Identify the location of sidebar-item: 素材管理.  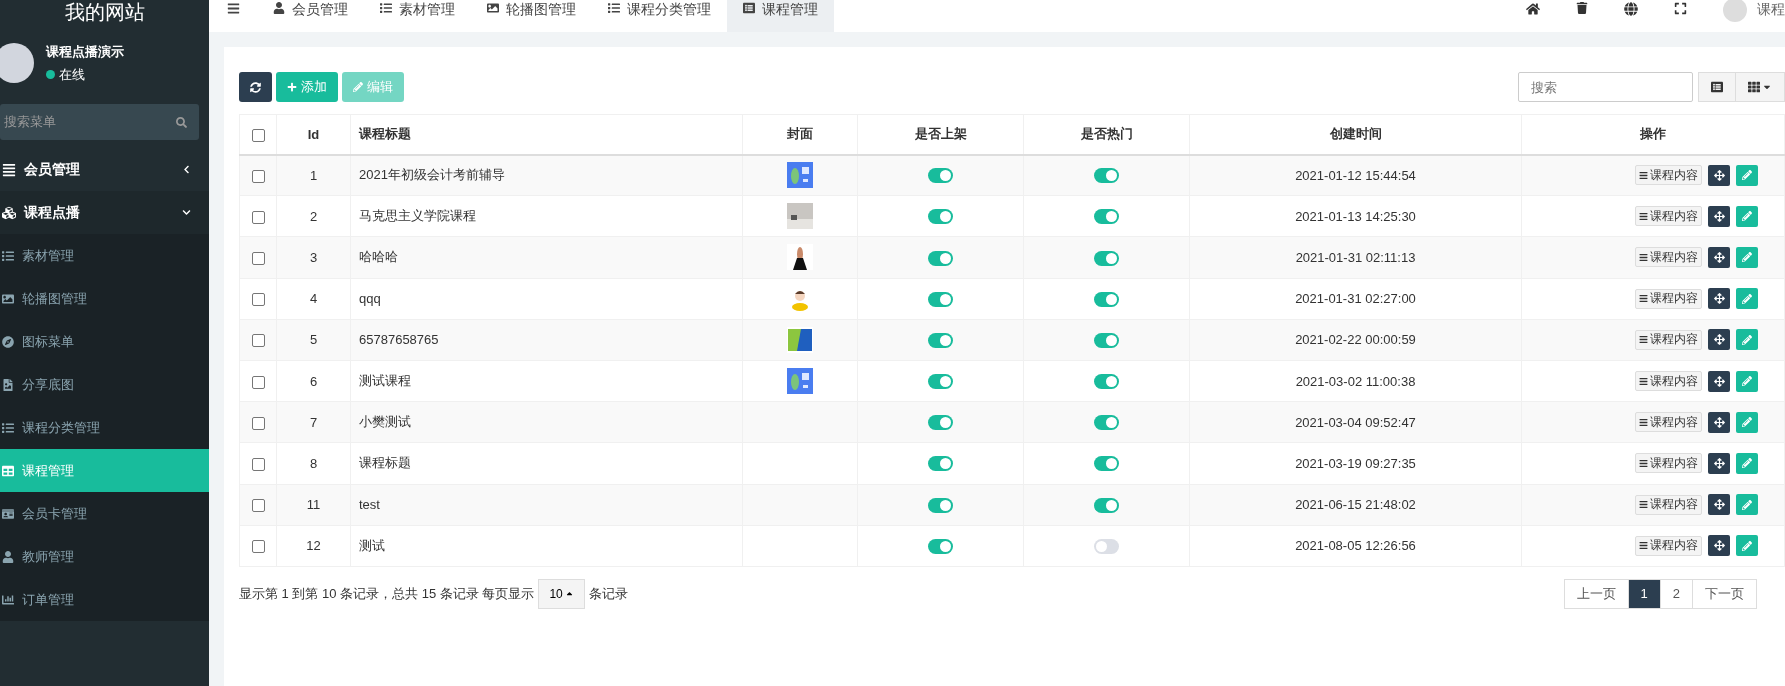
(104, 255).